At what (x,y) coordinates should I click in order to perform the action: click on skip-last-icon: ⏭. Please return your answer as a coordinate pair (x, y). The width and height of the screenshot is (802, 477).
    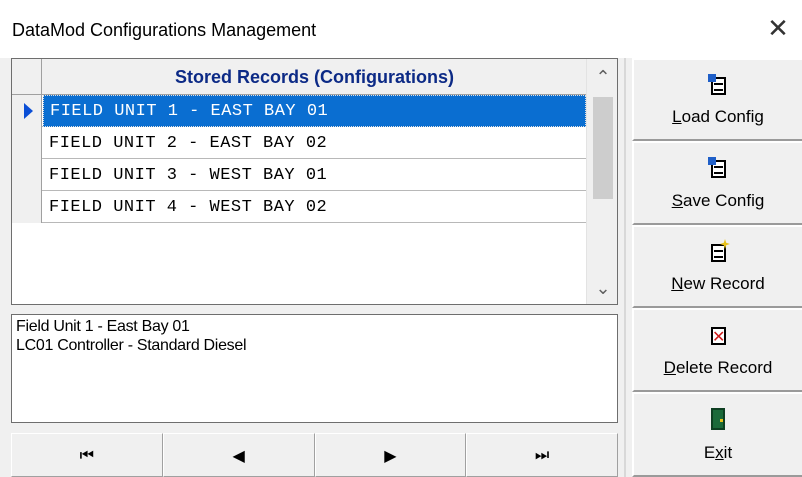
    Looking at the image, I should click on (542, 454).